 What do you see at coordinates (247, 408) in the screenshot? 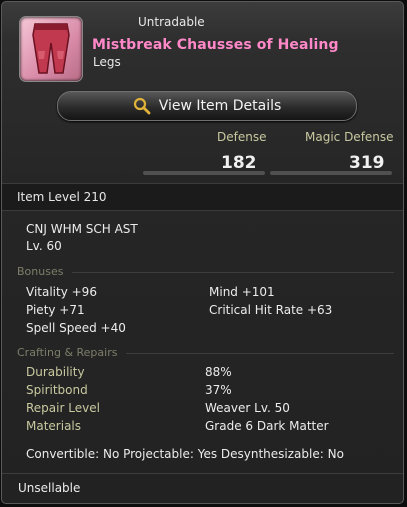
I see `repair-level-value: Weaver Lv. 50` at bounding box center [247, 408].